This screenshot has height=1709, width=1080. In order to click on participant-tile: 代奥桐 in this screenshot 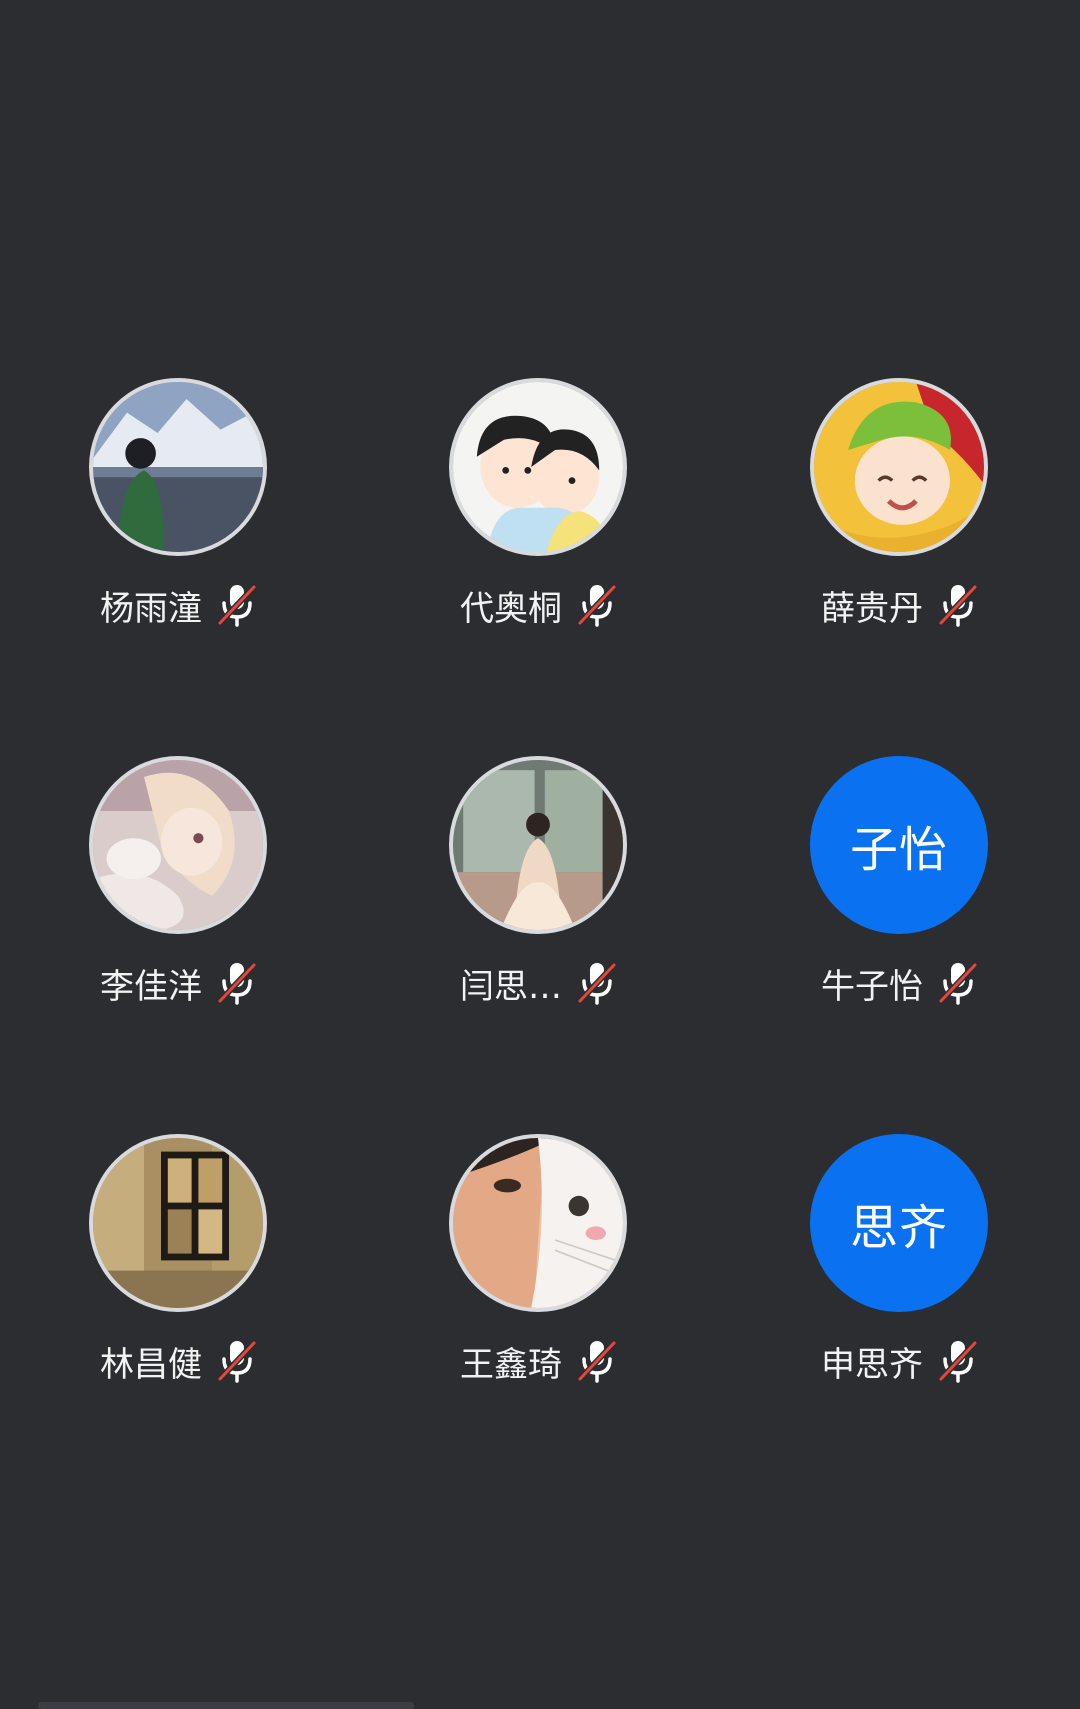, I will do `click(539, 528)`.